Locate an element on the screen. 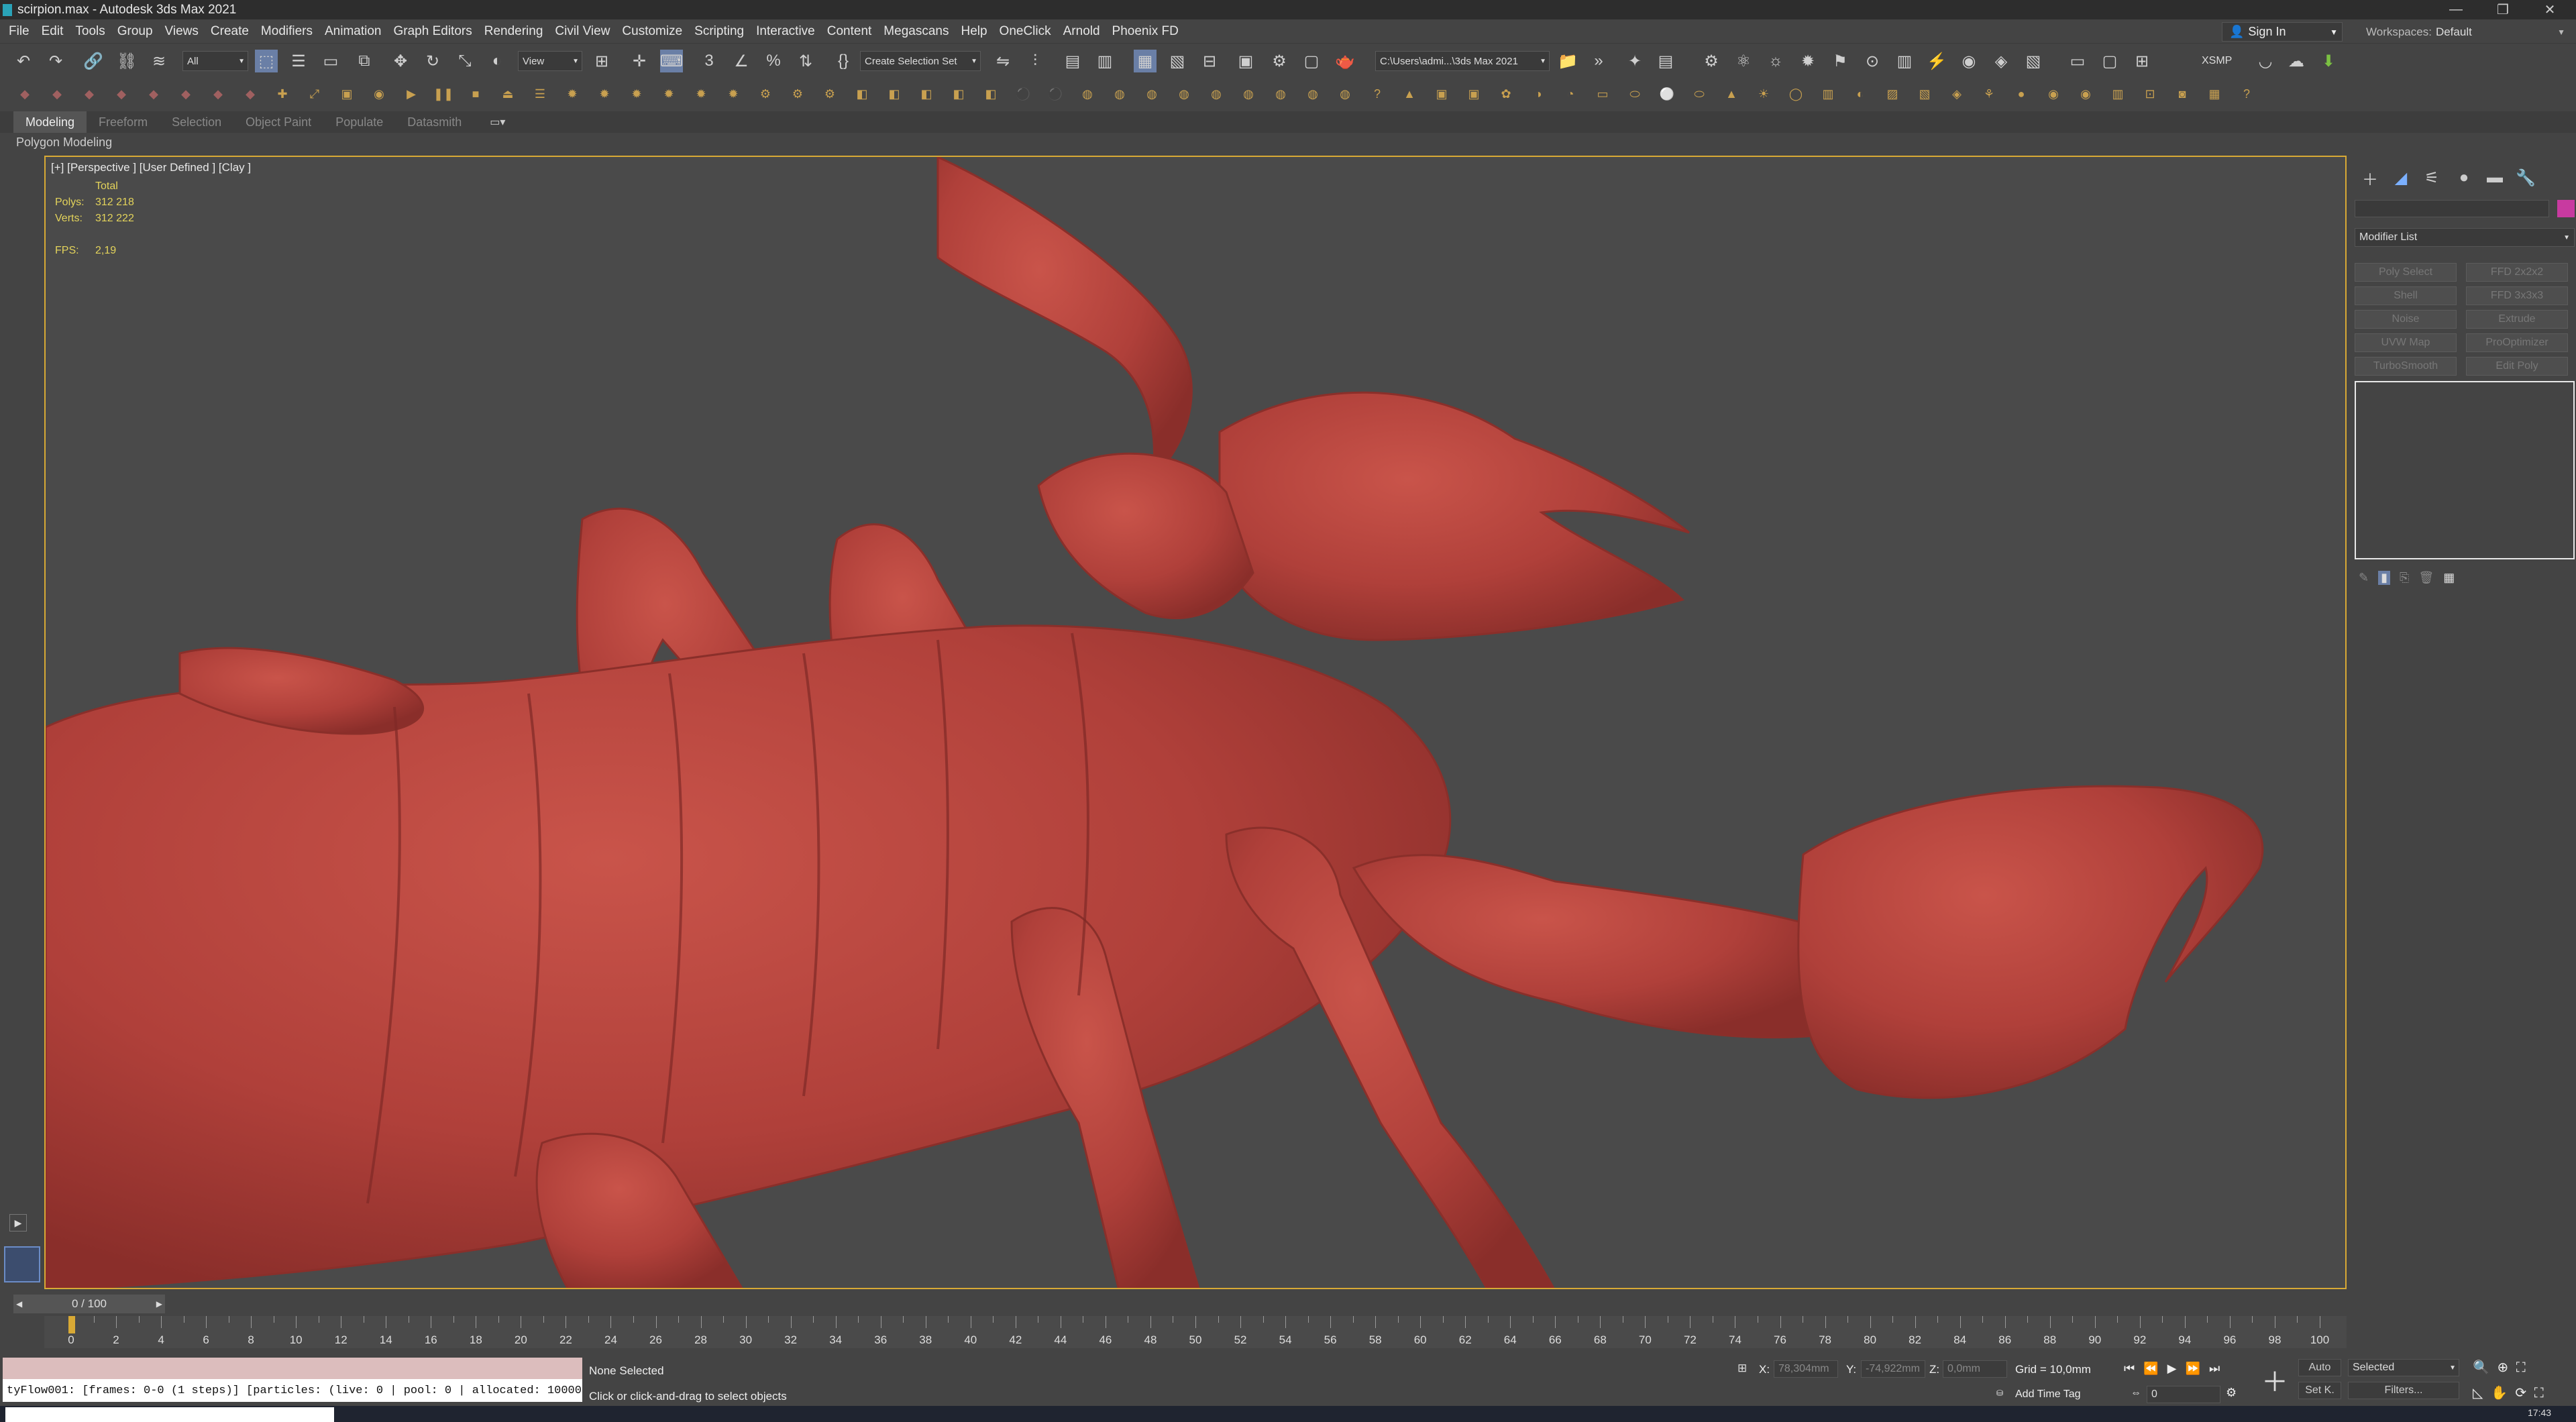 The height and width of the screenshot is (1422, 2576). xsmp-label: XSMP is located at coordinates (2217, 61).